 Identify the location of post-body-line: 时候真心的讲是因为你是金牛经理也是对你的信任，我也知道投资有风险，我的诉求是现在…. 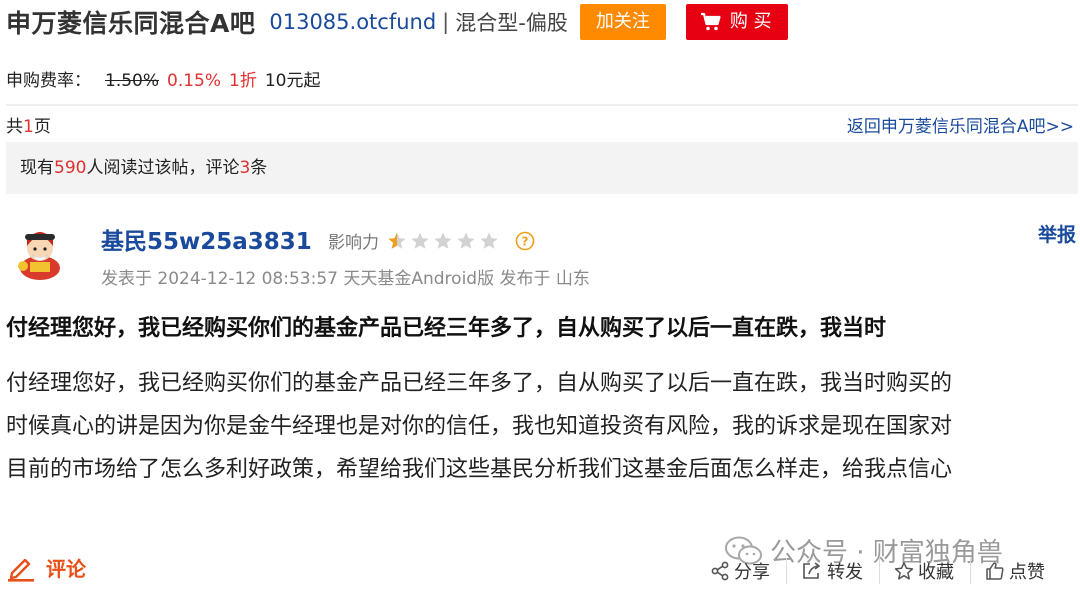
(479, 426).